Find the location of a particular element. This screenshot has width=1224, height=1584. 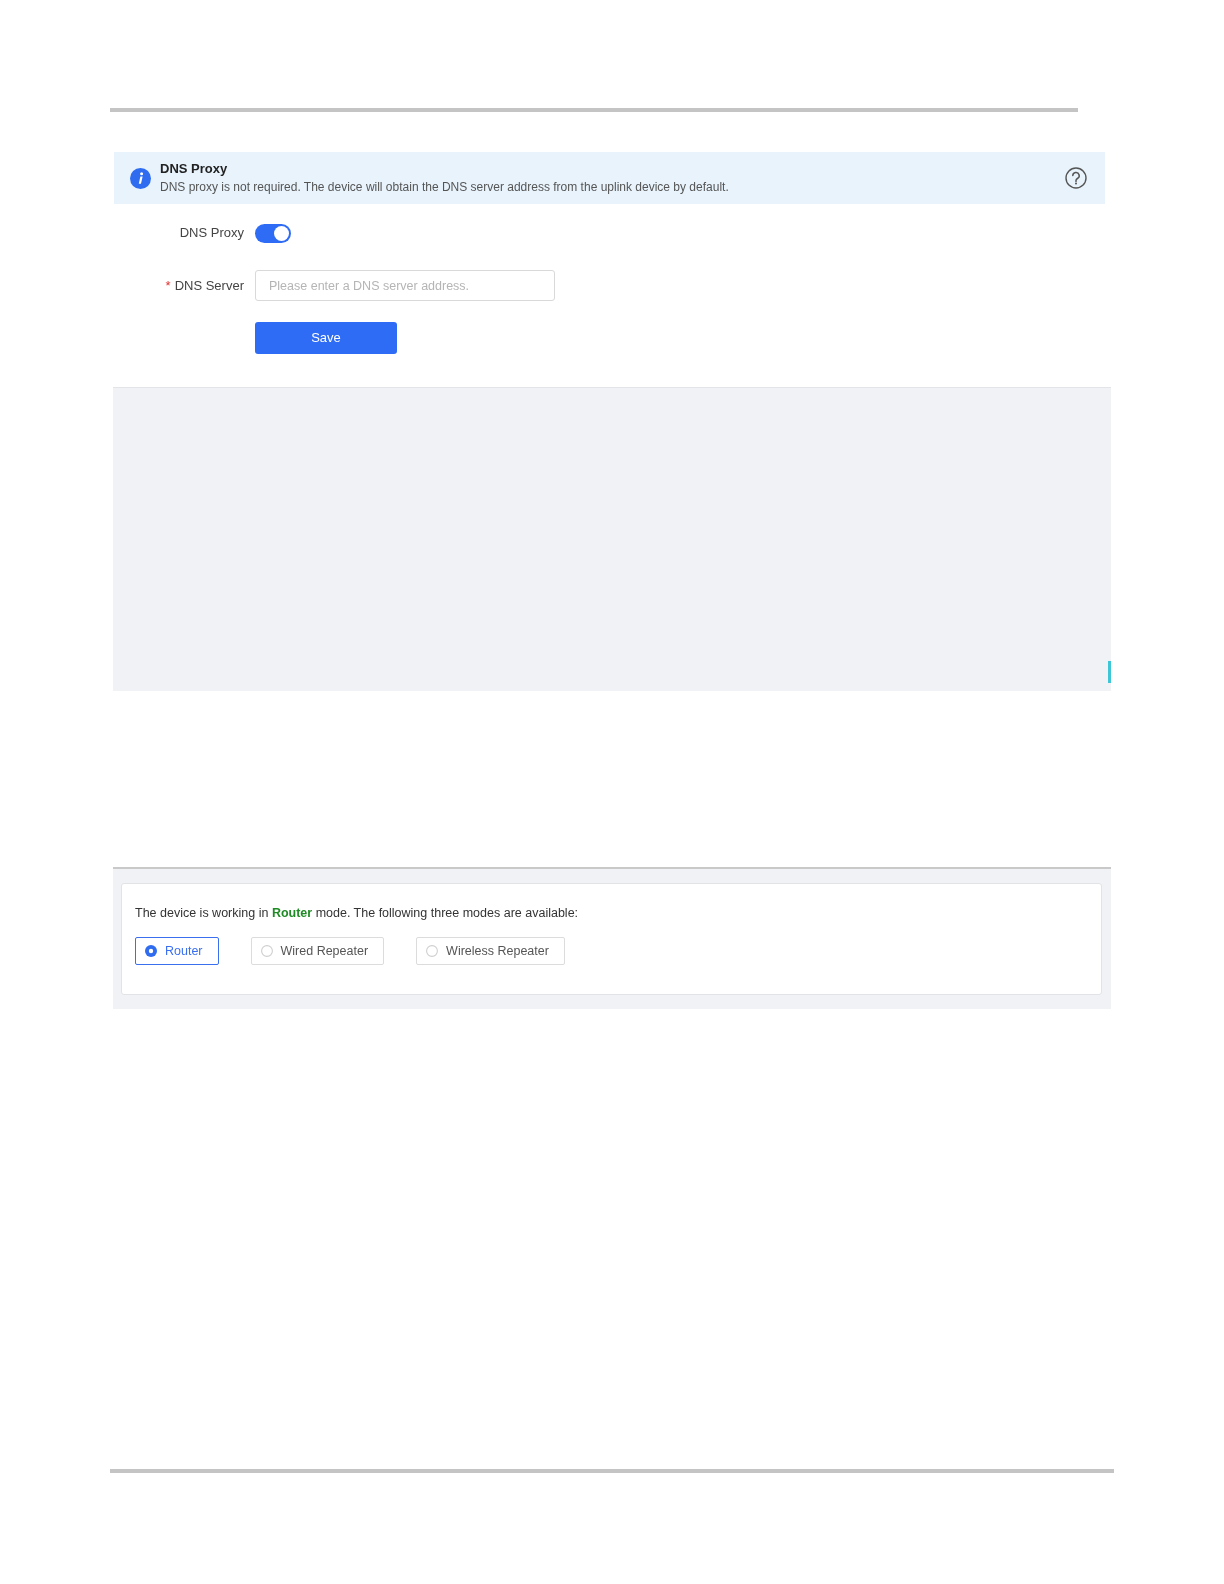

dns-server-field: Please enter a DNS server address. is located at coordinates (405, 285).